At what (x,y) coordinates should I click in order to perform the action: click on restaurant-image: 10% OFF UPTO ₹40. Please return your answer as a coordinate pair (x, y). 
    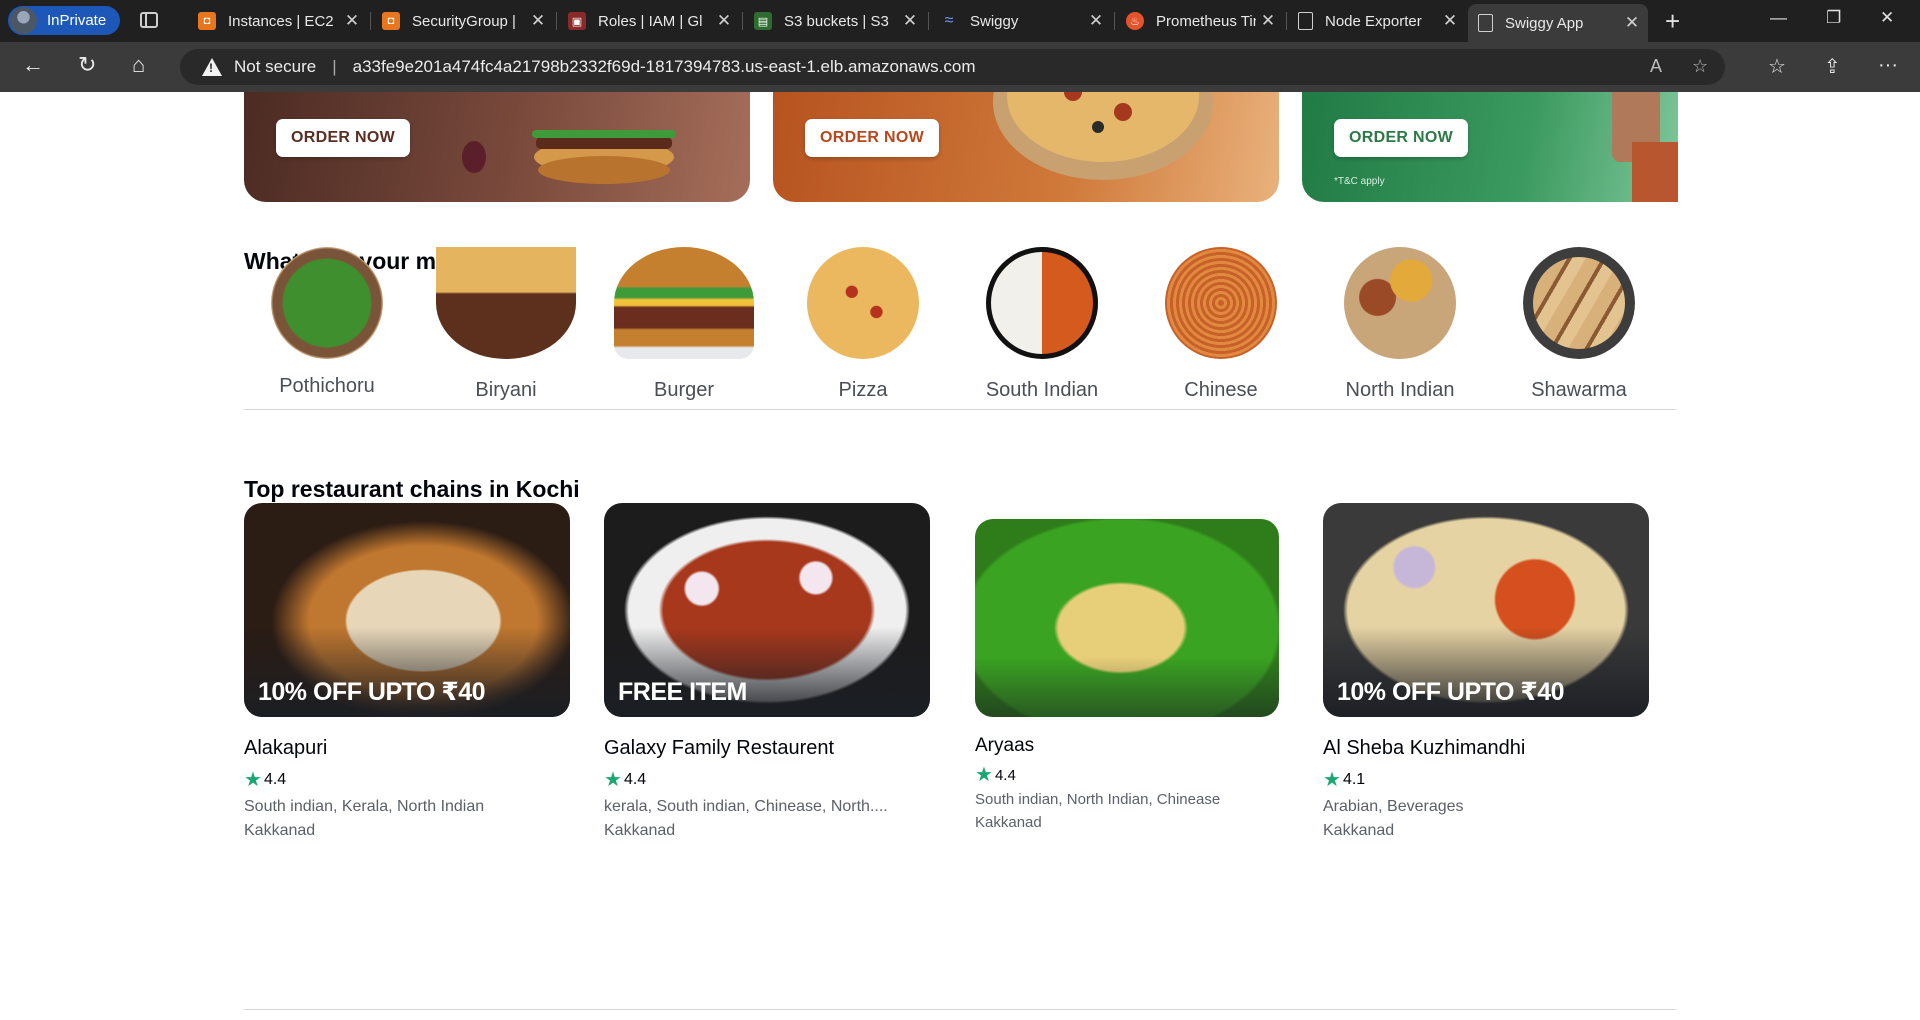
    Looking at the image, I should click on (1486, 610).